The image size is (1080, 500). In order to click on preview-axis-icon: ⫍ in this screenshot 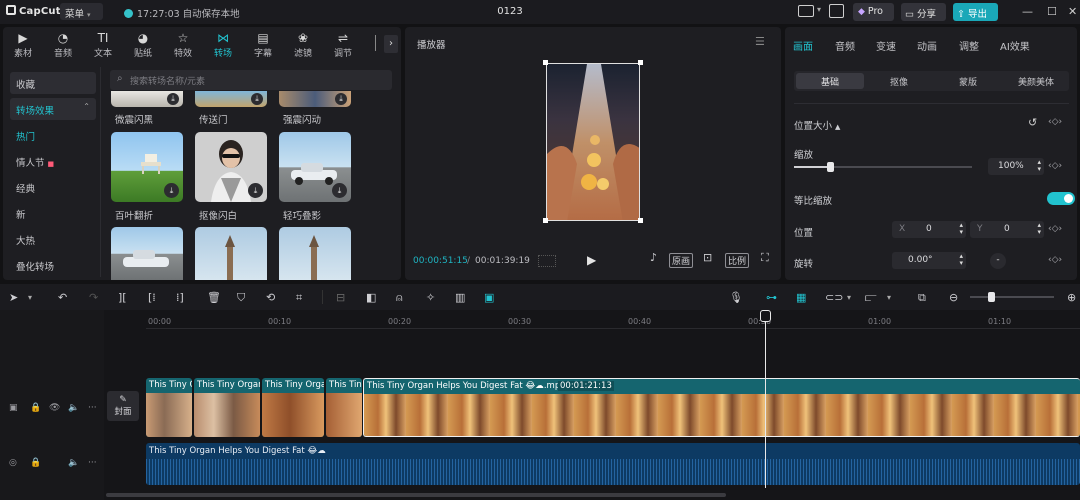, I will do `click(871, 298)`.